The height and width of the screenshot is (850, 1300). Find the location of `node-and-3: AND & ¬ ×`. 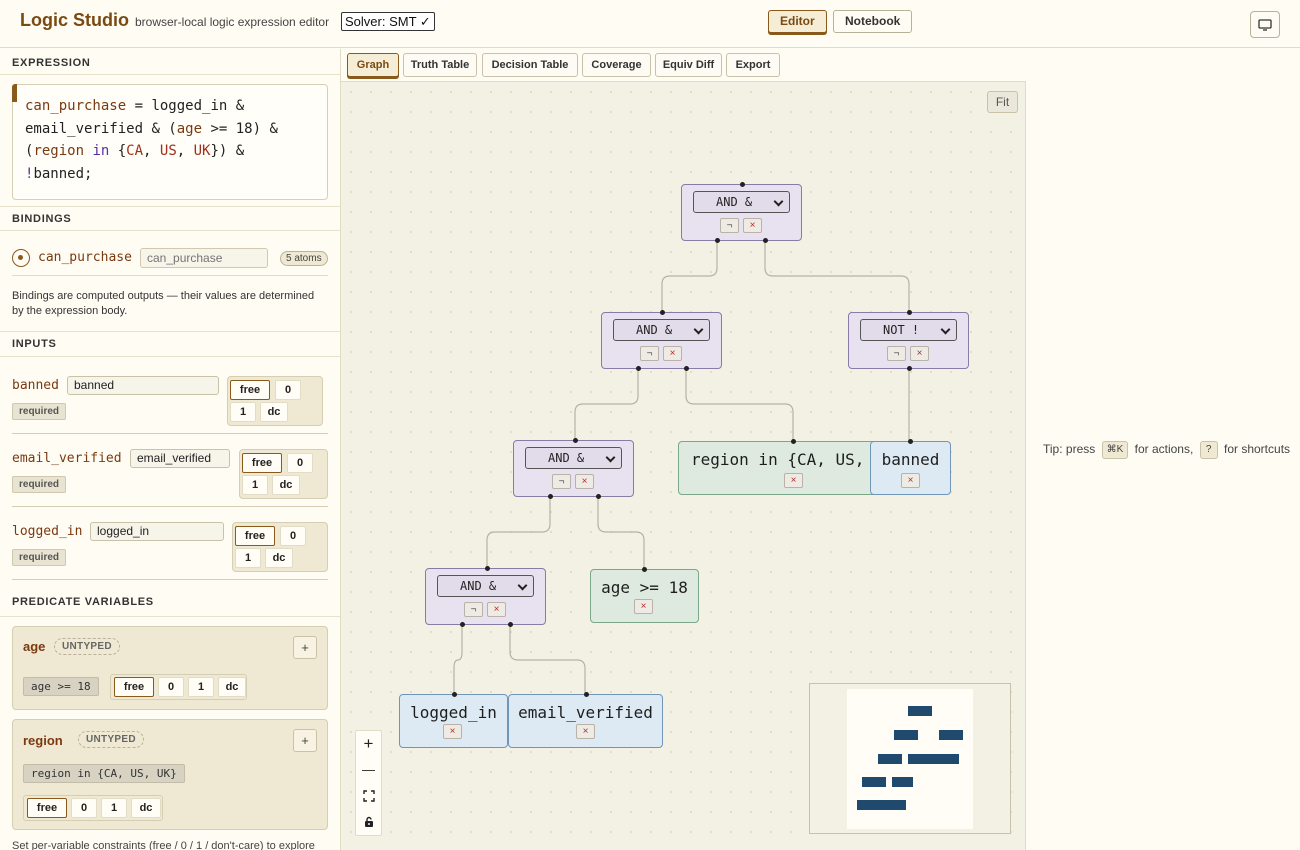

node-and-3: AND & ¬ × is located at coordinates (573, 468).